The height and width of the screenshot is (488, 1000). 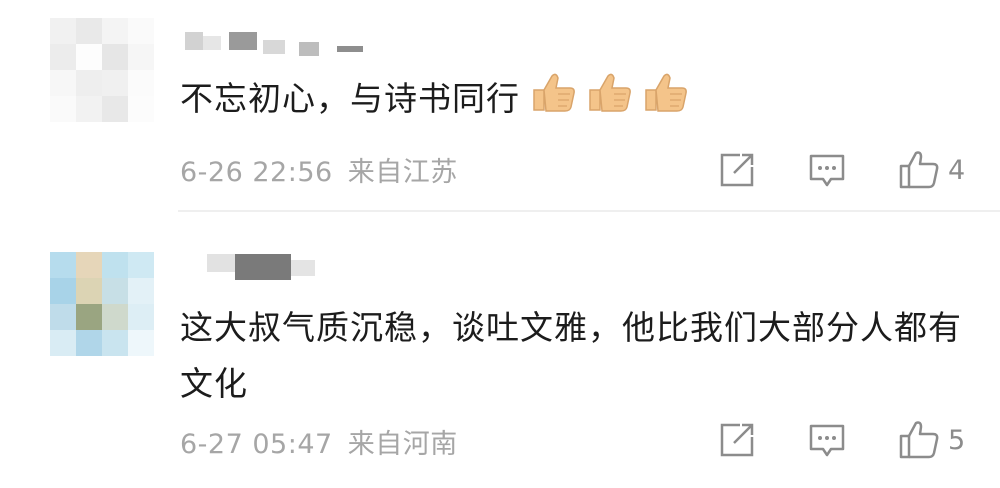 I want to click on comment-actions: 4, so click(x=841, y=170).